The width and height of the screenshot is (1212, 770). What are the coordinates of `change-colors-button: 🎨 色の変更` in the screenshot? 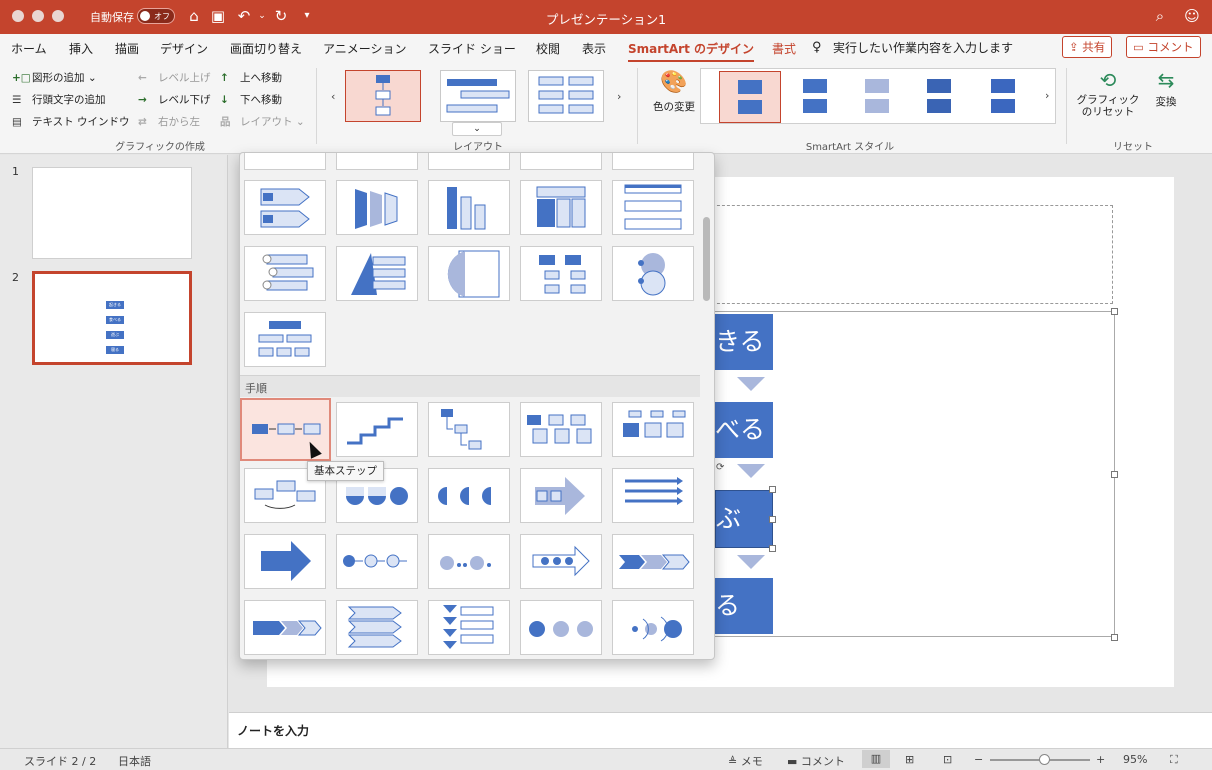 It's located at (674, 92).